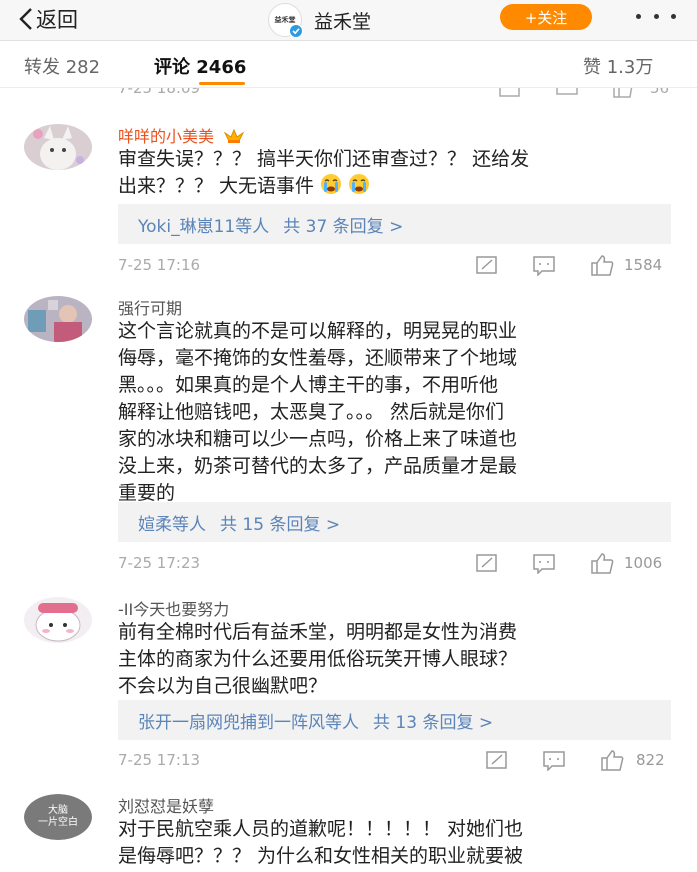 This screenshot has width=697, height=872. I want to click on reply-total: 共 13 条回复 >, so click(433, 722).